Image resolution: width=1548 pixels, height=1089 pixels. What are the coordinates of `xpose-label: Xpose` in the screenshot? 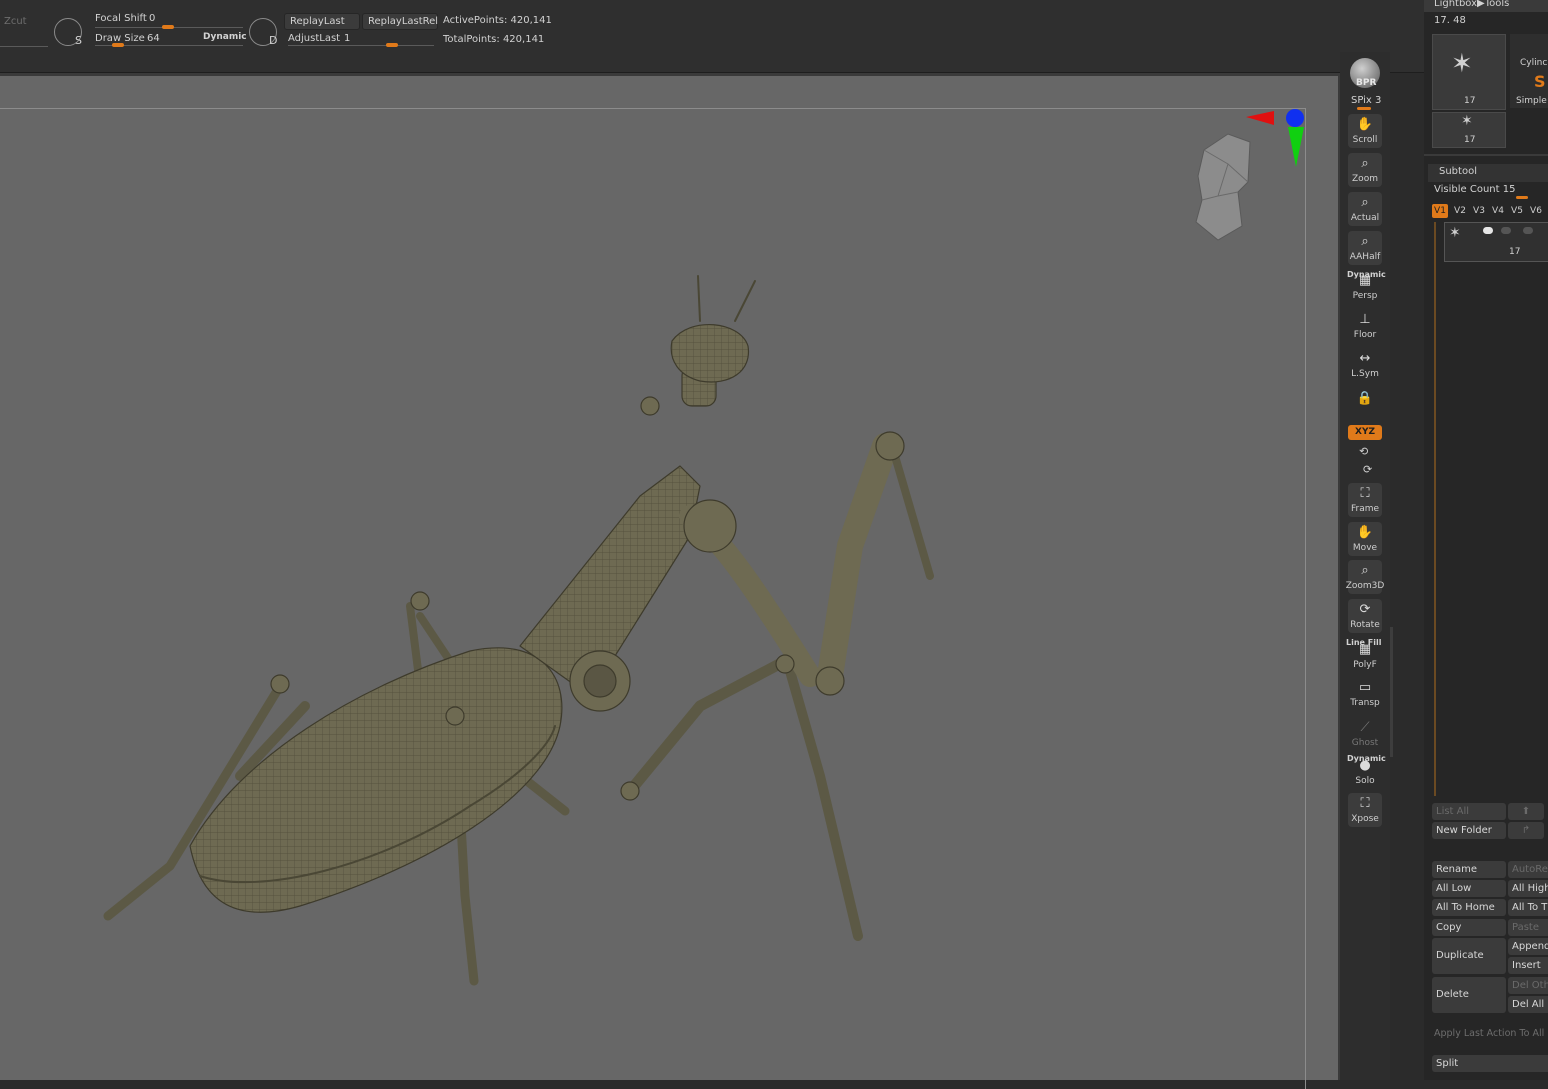 It's located at (1365, 819).